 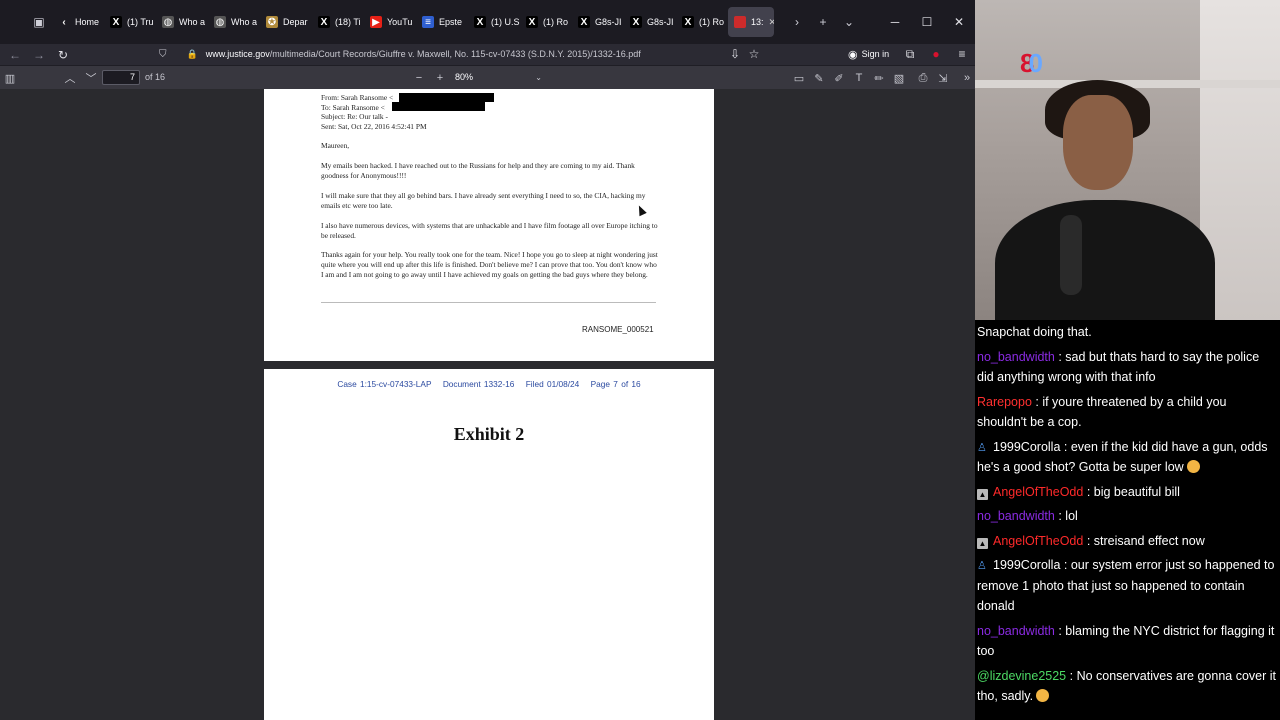 I want to click on bookmark-star-icon: ☆, so click(x=754, y=54).